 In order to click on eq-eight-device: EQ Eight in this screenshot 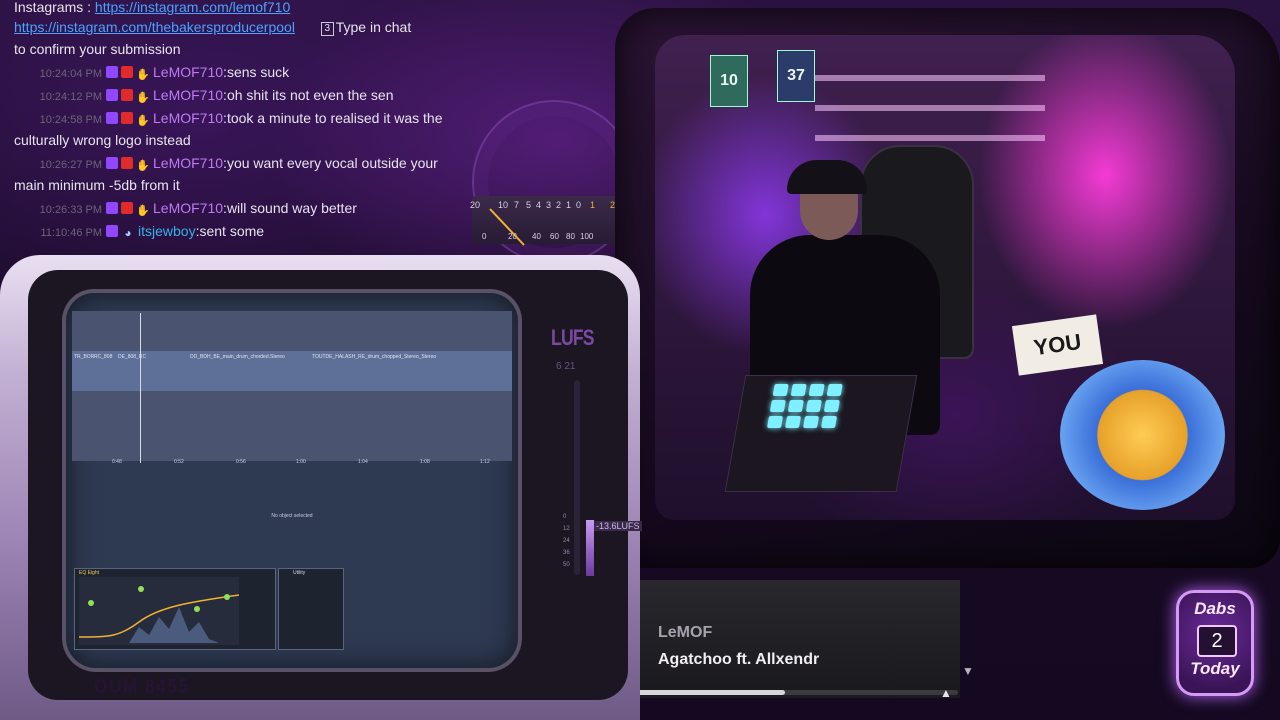, I will do `click(175, 609)`.